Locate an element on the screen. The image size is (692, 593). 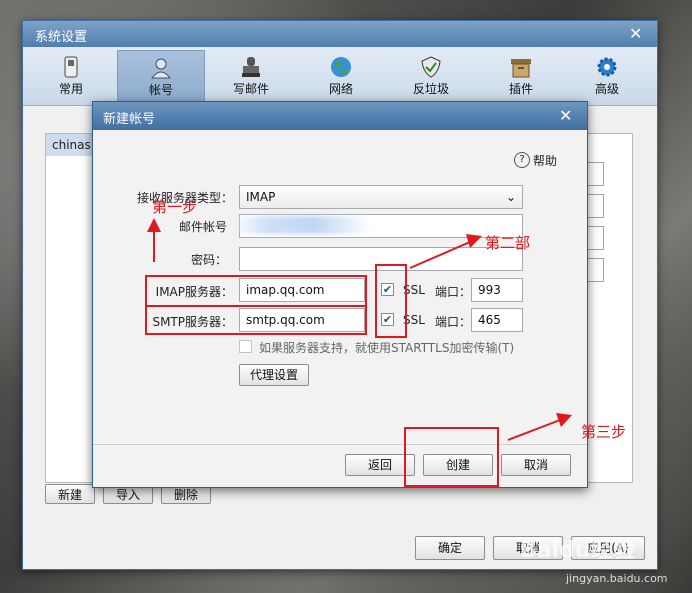
watermark-url: jingyan.baidu.com is located at coordinates (617, 578).